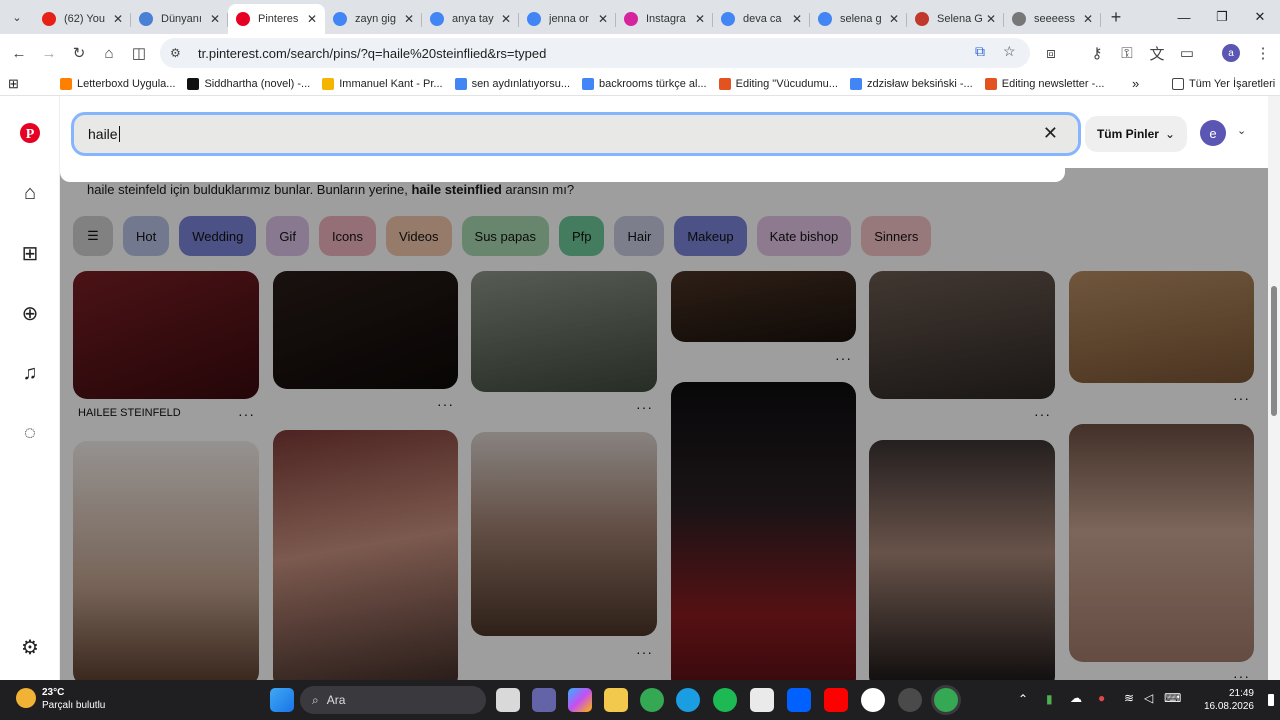 The width and height of the screenshot is (1280, 720). Describe the element at coordinates (1136, 134) in the screenshot. I see `filter-dropdown: Tüm Pinler ⌄` at that location.